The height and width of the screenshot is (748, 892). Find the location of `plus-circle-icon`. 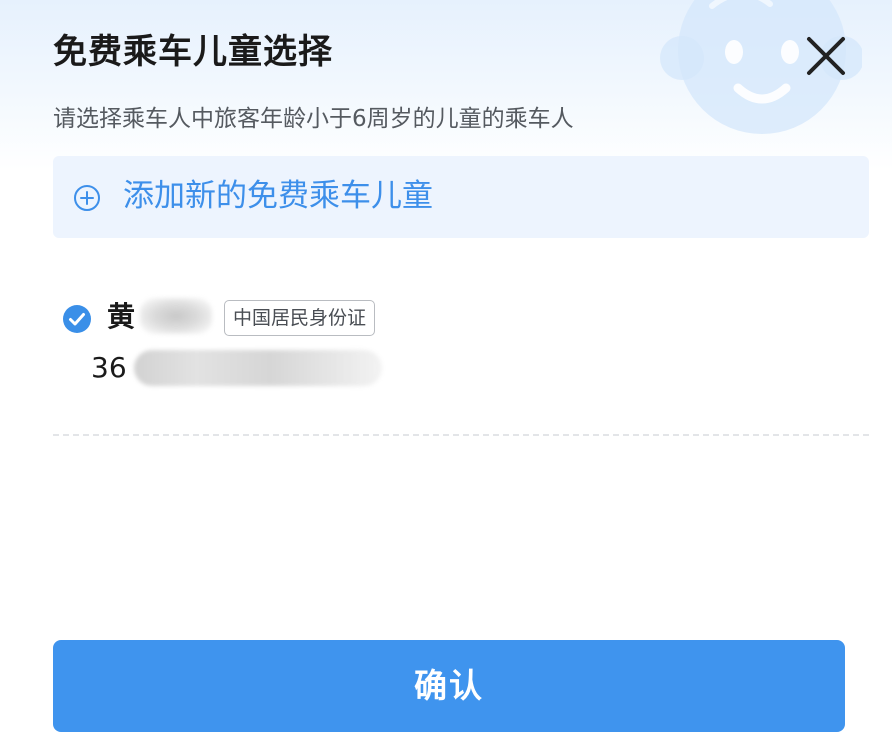

plus-circle-icon is located at coordinates (87, 198).